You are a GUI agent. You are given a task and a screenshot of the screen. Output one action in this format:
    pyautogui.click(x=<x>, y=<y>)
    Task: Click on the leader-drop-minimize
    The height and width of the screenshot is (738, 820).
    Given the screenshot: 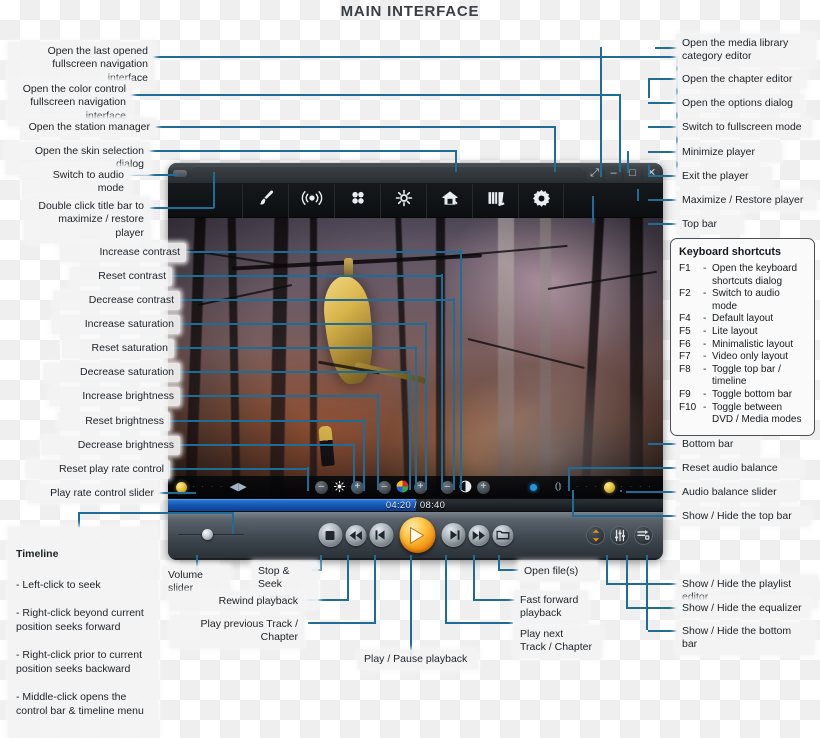 What is the action you would take?
    pyautogui.click(x=628, y=162)
    